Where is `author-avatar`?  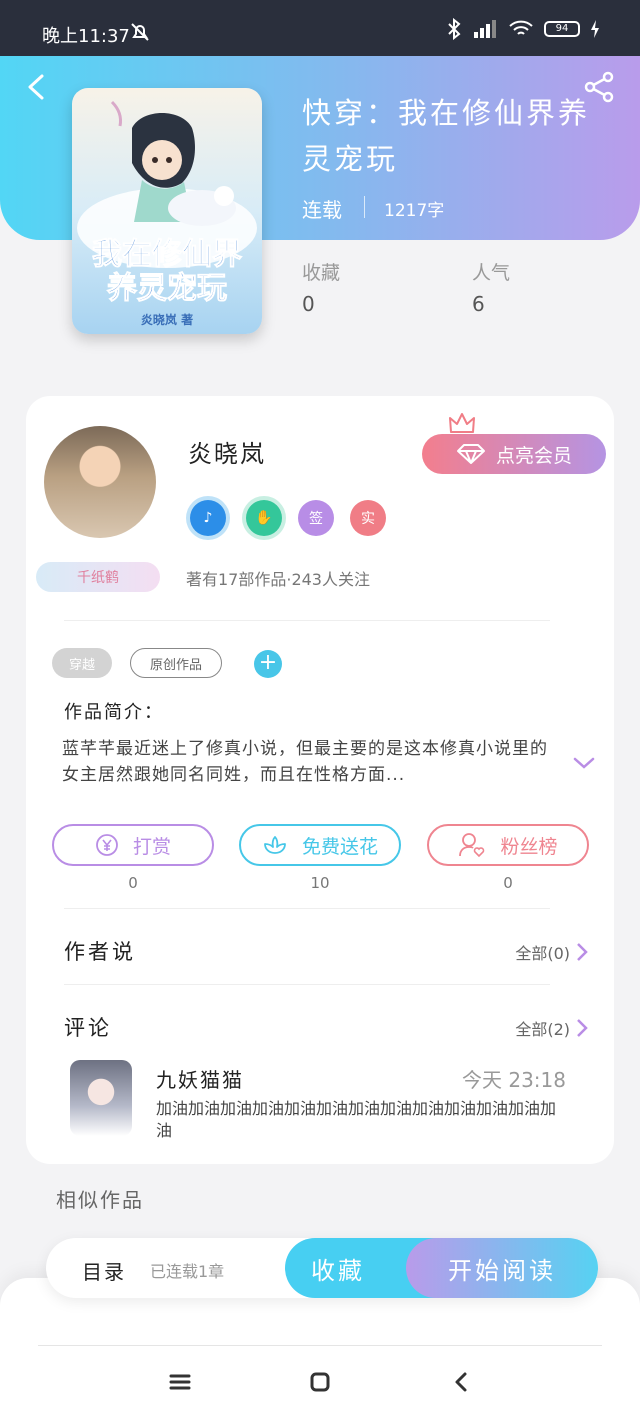 author-avatar is located at coordinates (100, 482).